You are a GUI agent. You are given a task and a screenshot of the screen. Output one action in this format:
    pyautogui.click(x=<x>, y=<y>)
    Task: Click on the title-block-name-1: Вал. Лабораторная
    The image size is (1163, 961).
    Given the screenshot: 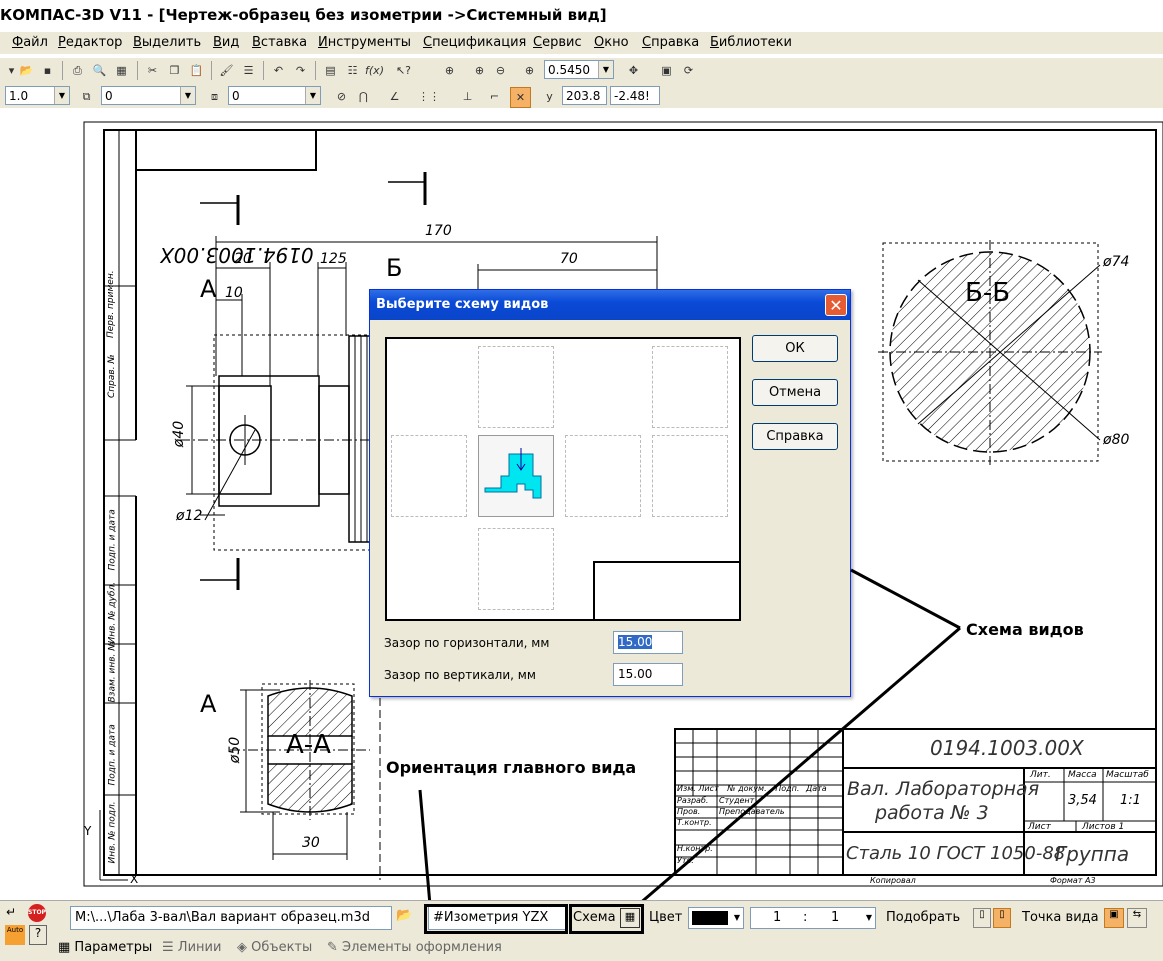 What is the action you would take?
    pyautogui.click(x=943, y=789)
    